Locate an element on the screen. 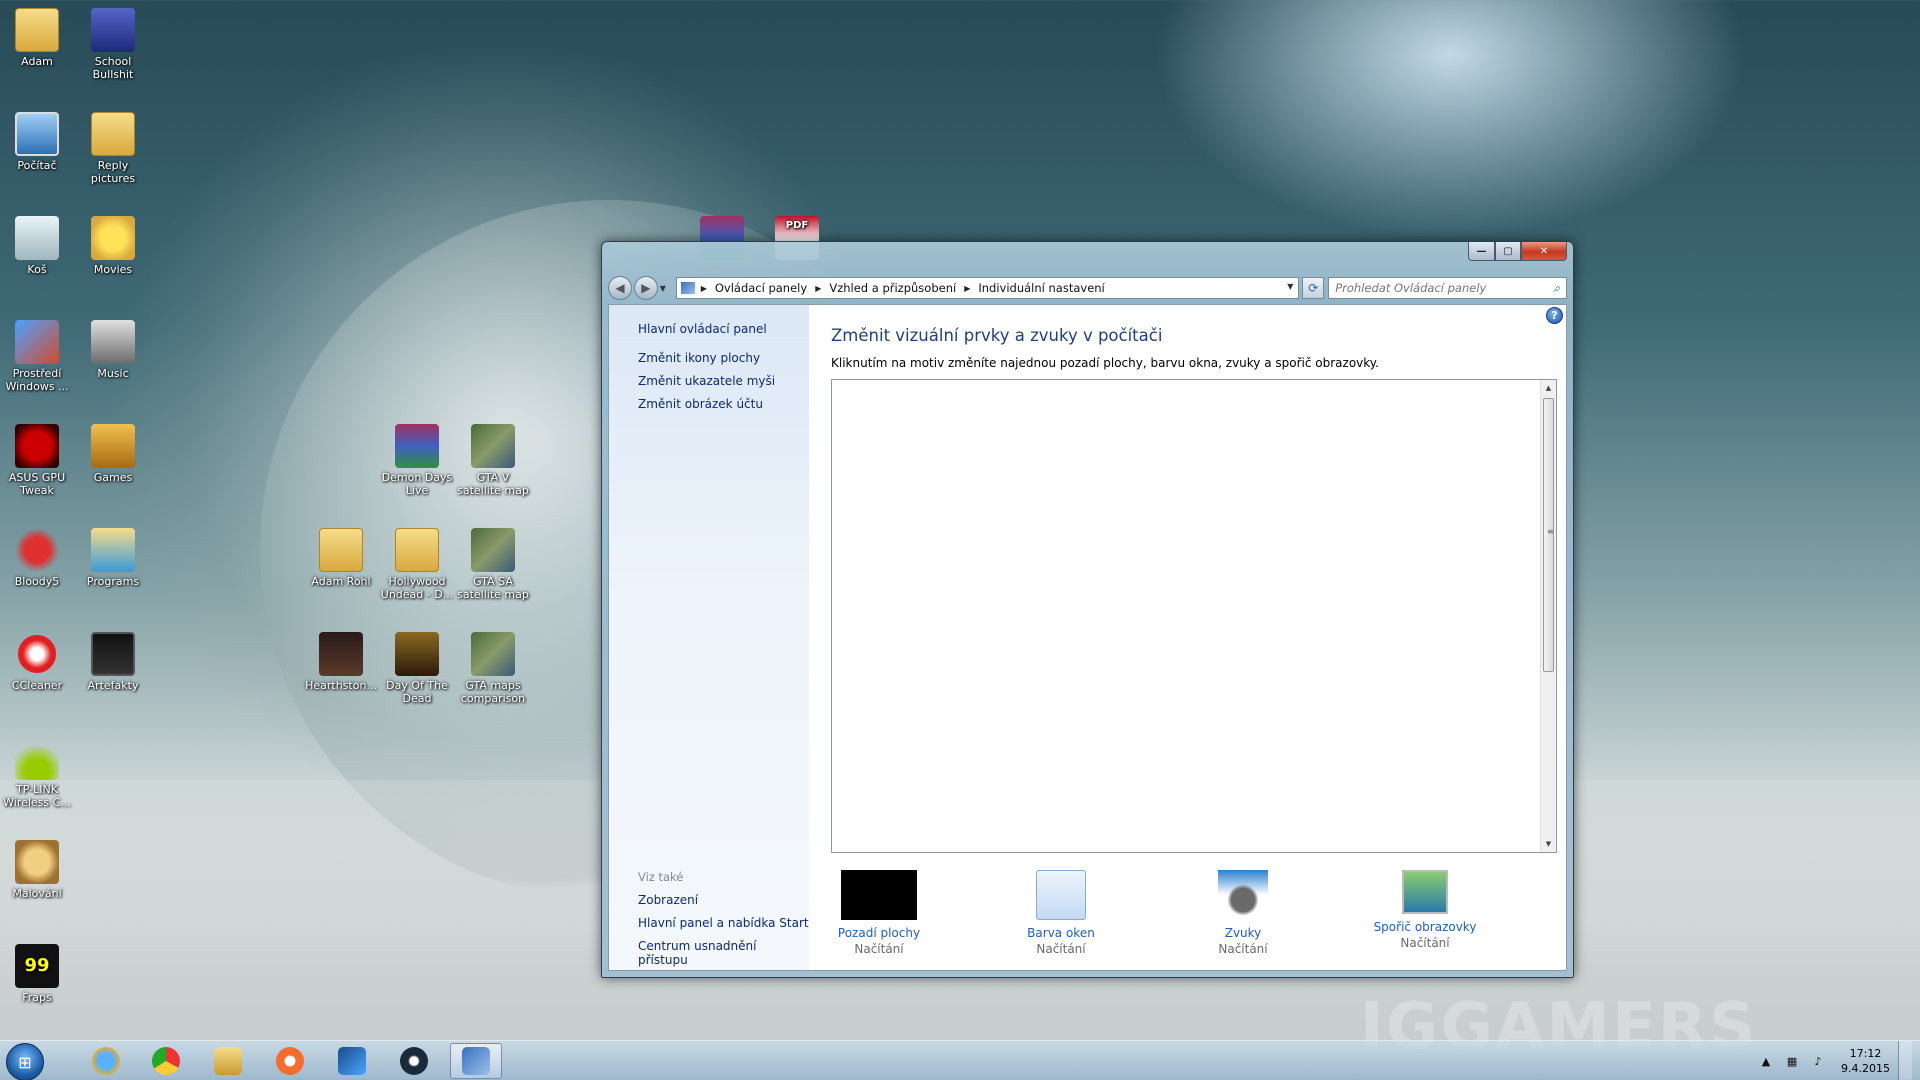 Image resolution: width=1920 pixels, height=1080 pixels. taskbar-app-file-explorer is located at coordinates (228, 1061).